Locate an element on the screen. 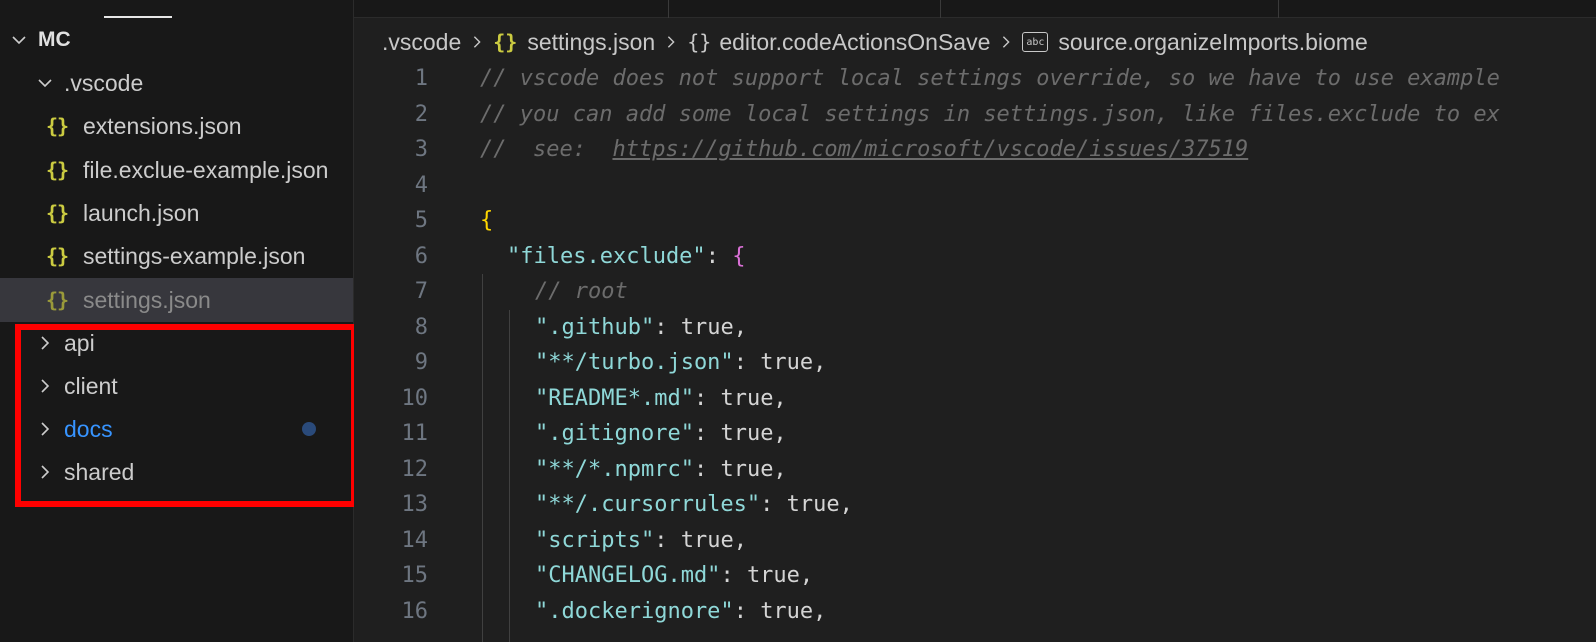 The width and height of the screenshot is (1596, 642). tree-item-label: docs is located at coordinates (88, 428).